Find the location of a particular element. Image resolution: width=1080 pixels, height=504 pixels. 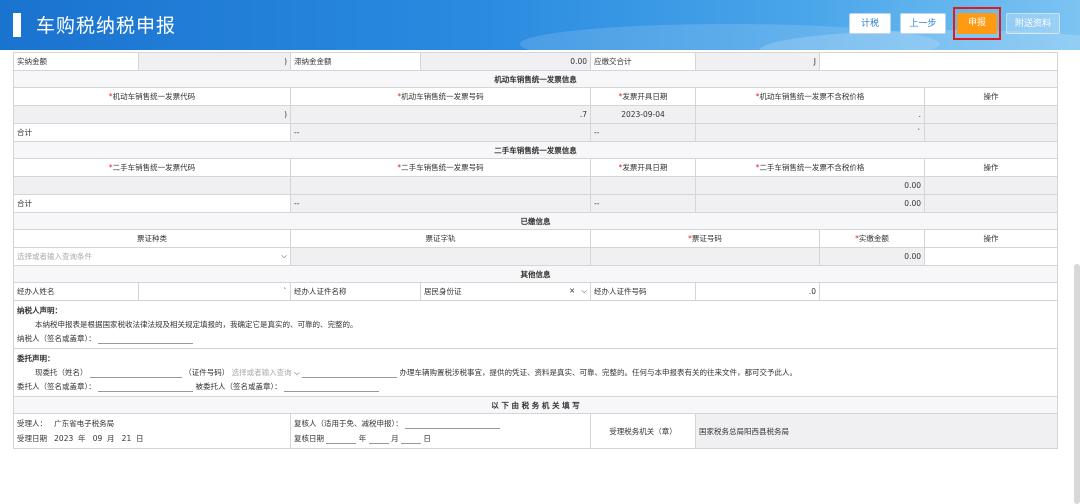

motor-total-label: 合计 is located at coordinates (152, 132).